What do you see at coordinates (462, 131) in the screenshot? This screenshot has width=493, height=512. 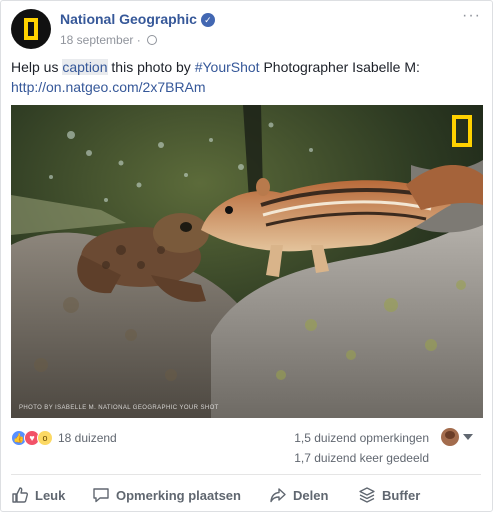 I see `natgeo-watermark-icon` at bounding box center [462, 131].